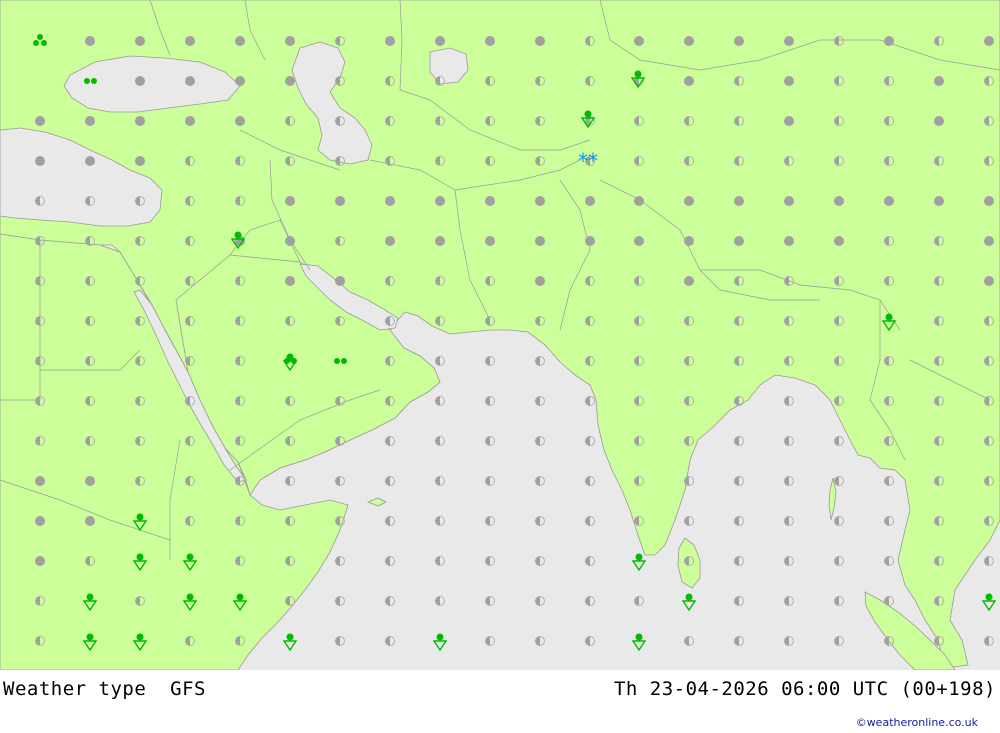  What do you see at coordinates (917, 722) in the screenshot?
I see `credit-link: ©weatheronline.co.uk` at bounding box center [917, 722].